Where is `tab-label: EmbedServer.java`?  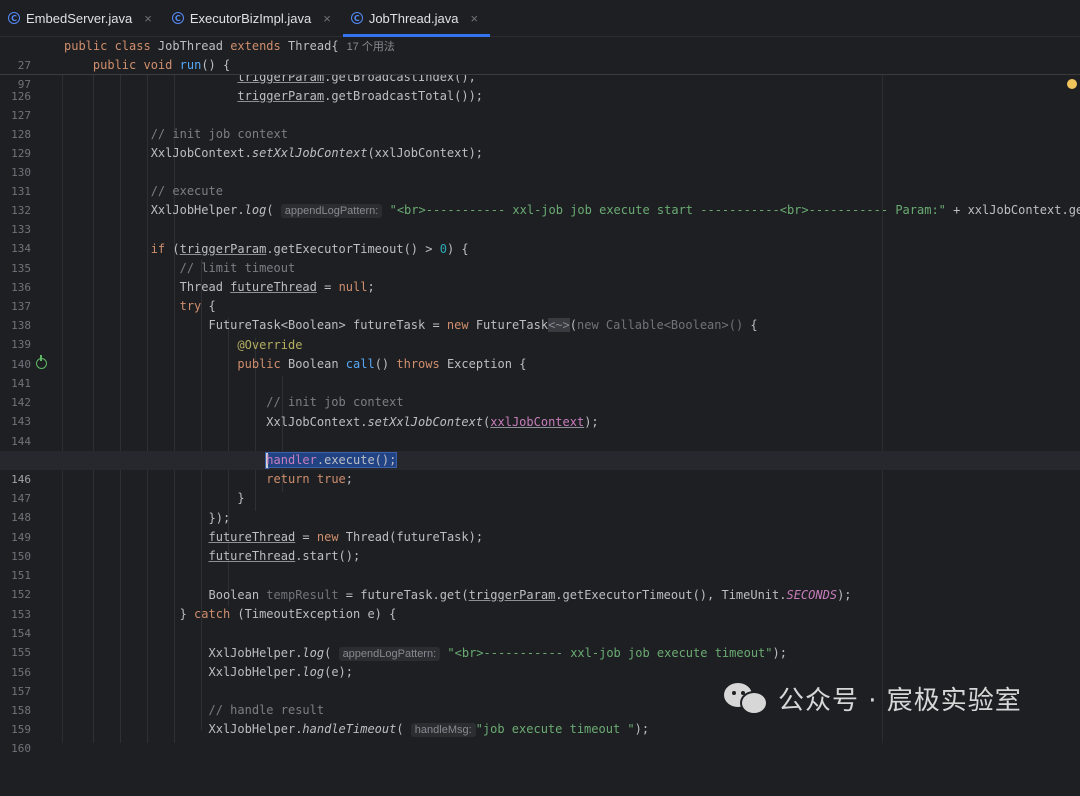
tab-label: EmbedServer.java is located at coordinates (79, 18).